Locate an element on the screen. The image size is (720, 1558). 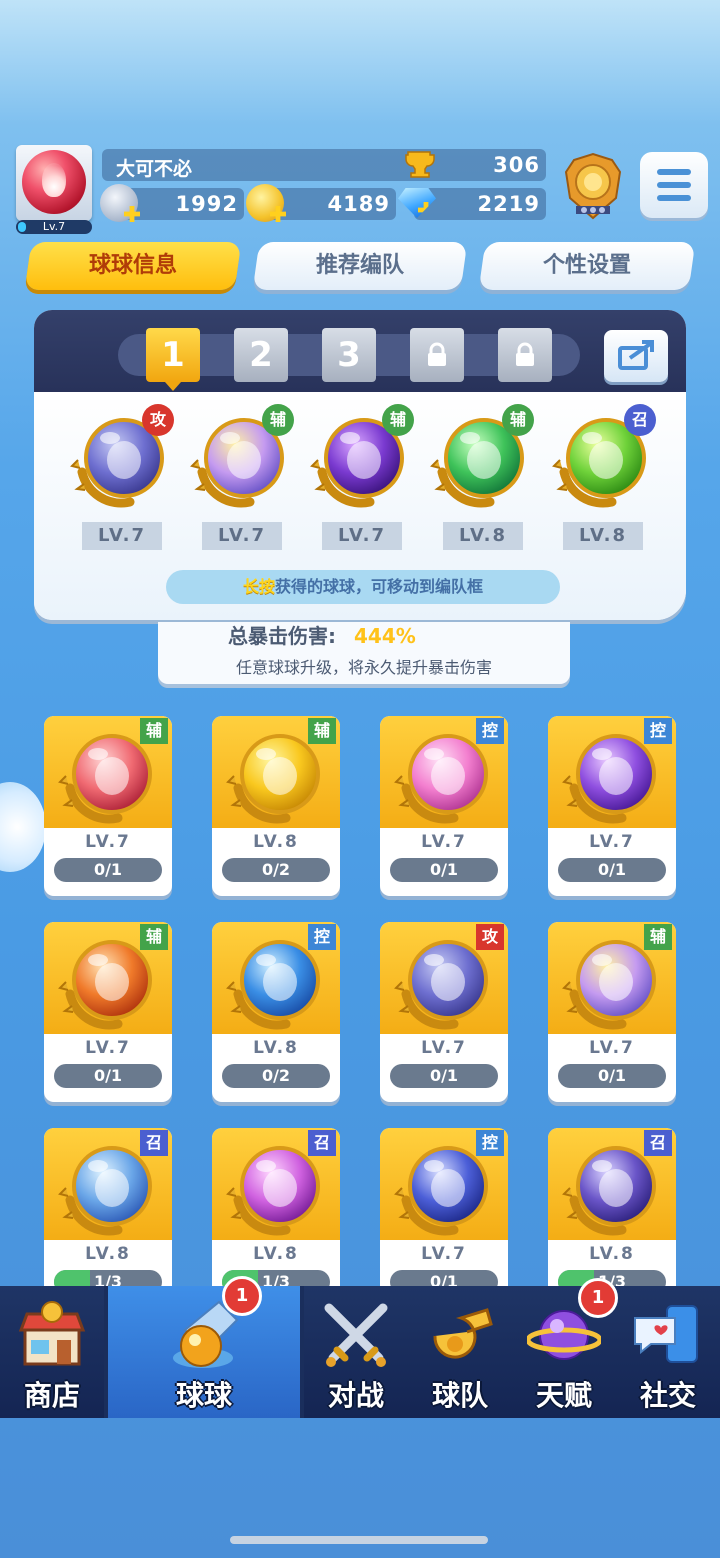
team-ball-5: 召 is located at coordinates (604, 457).